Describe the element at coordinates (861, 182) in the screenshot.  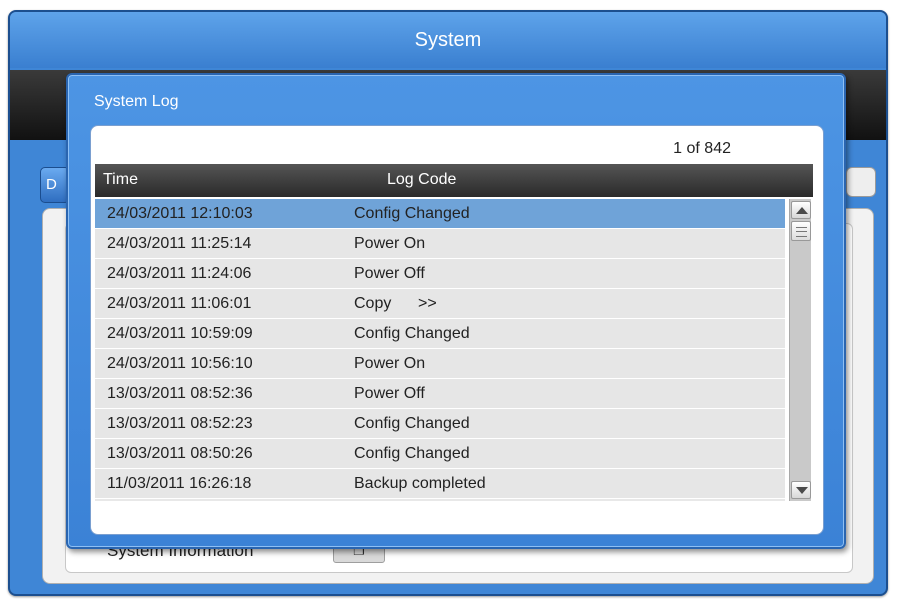
I see `system-right-button` at that location.